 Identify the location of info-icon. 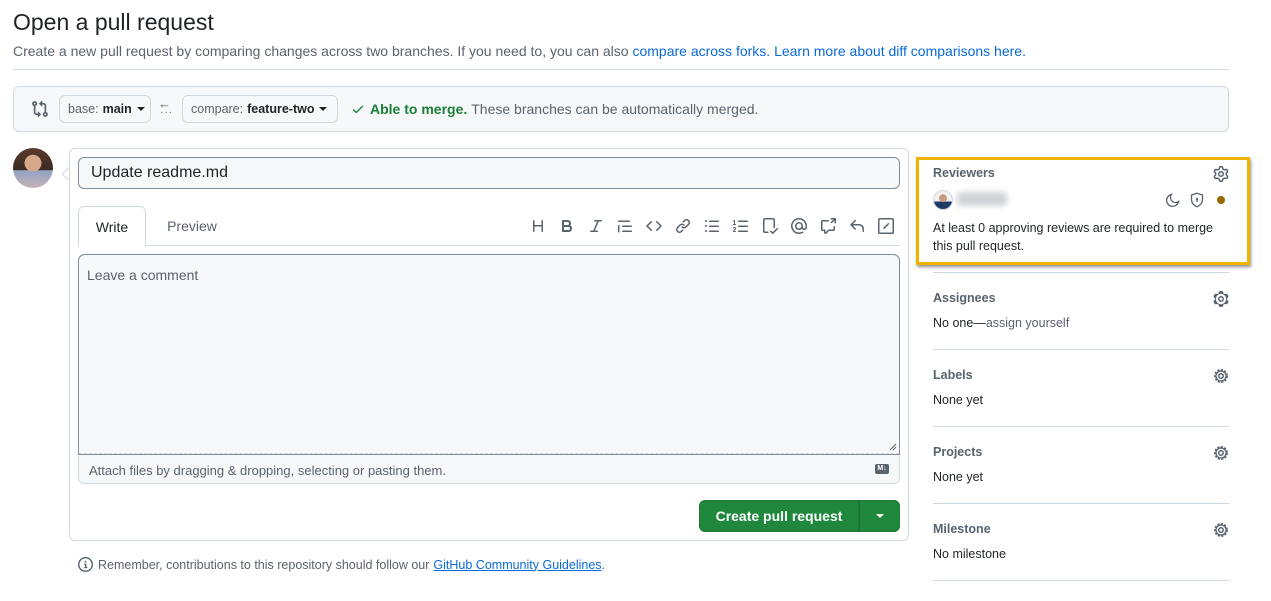
(85, 564).